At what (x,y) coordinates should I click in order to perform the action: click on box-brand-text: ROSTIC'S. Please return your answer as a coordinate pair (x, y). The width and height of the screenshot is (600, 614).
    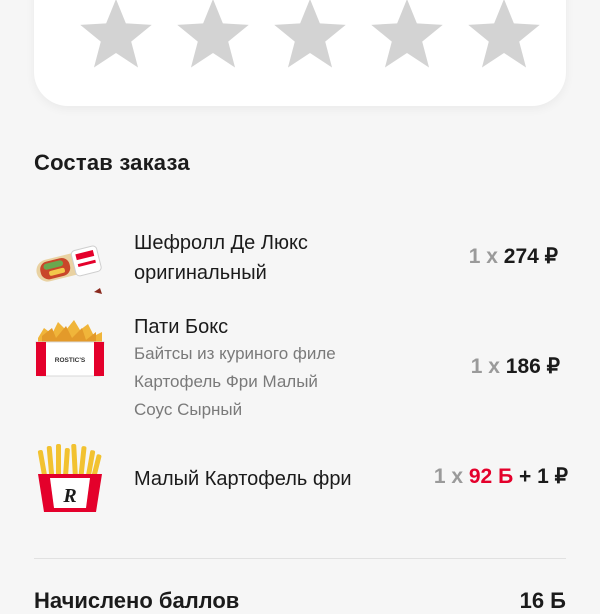
    Looking at the image, I should click on (70, 360).